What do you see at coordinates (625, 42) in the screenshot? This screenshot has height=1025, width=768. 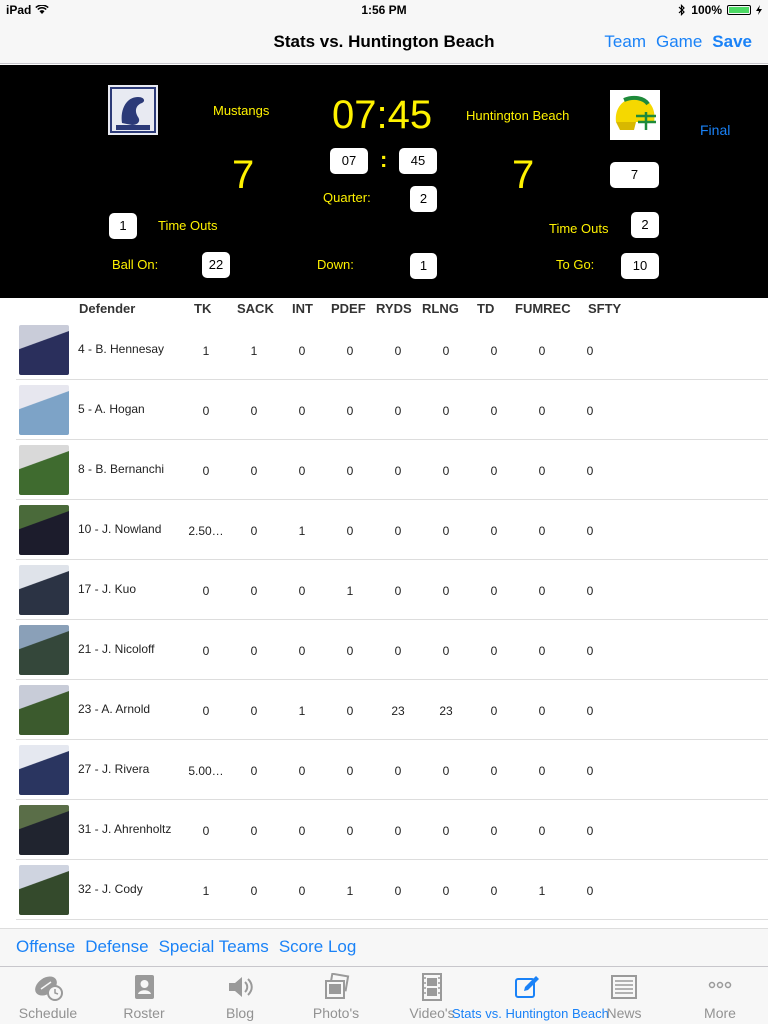 I see `team-button: Team` at bounding box center [625, 42].